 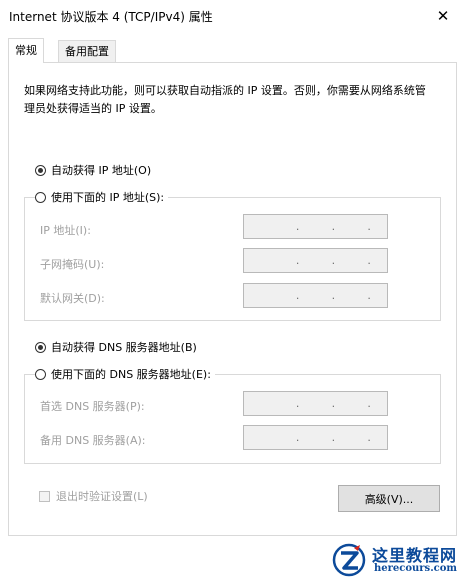 What do you see at coordinates (101, 170) in the screenshot?
I see `auto-ip-label: 自动获得 IP 地址(O)` at bounding box center [101, 170].